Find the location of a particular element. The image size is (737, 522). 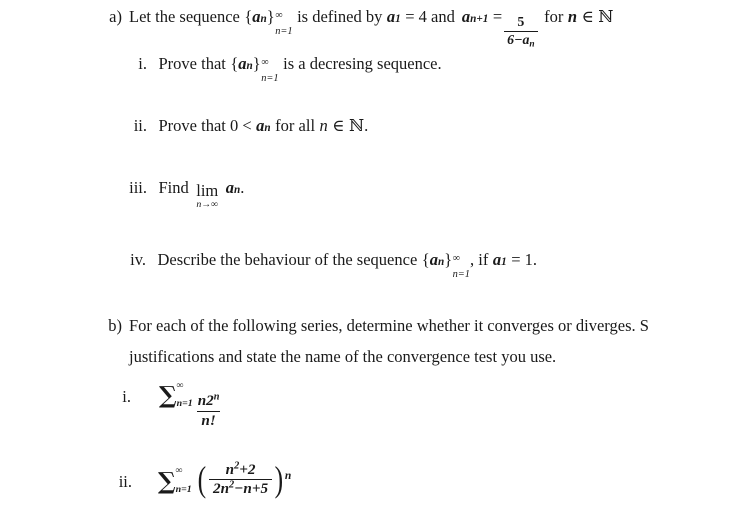

limit-label: lim is located at coordinates (207, 190).